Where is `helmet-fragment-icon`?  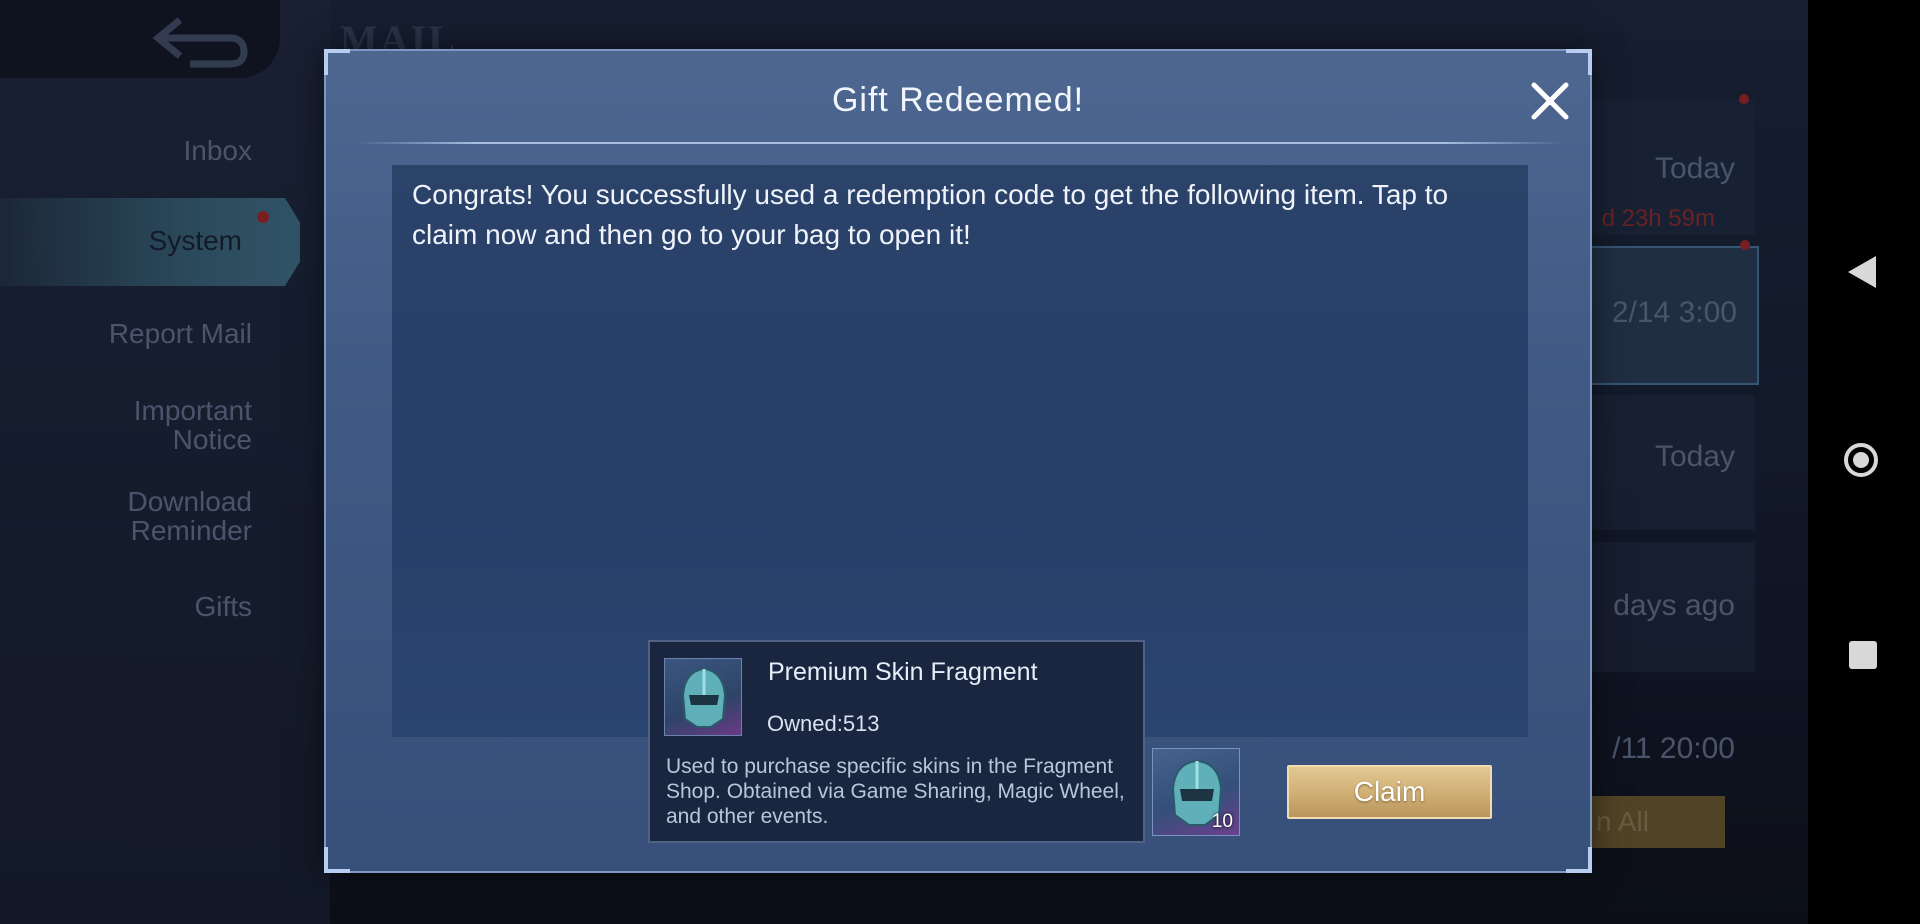
helmet-fragment-icon is located at coordinates (704, 697).